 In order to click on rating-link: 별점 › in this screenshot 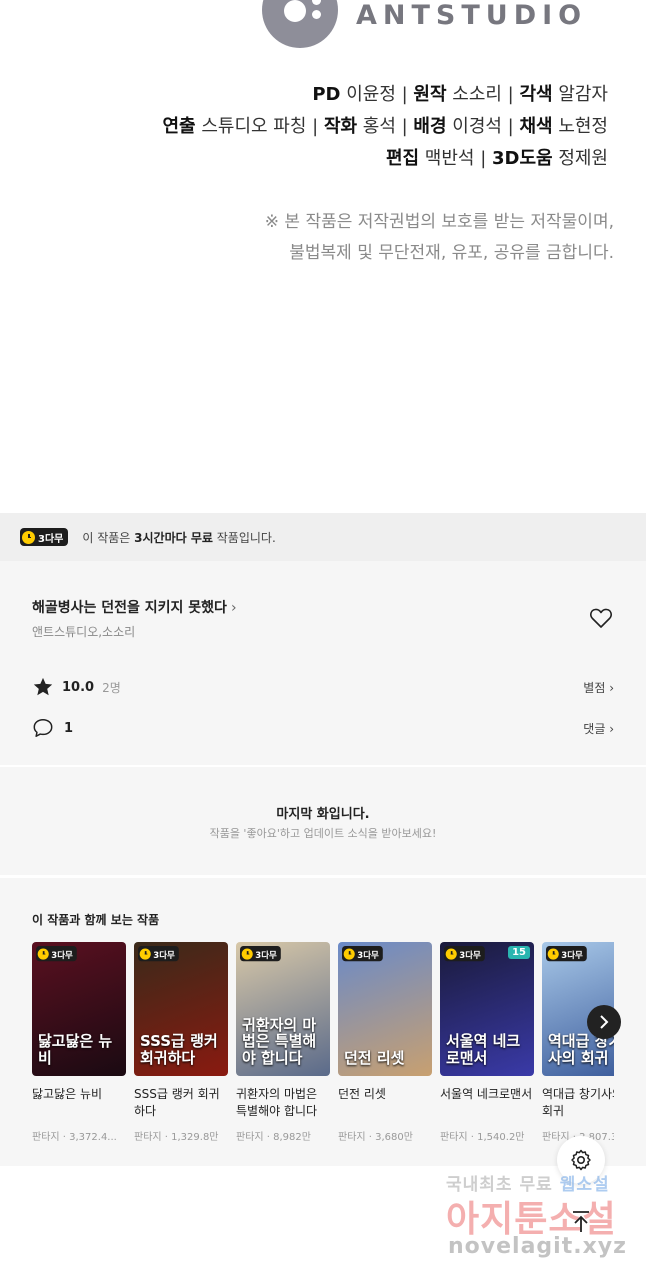, I will do `click(598, 687)`.